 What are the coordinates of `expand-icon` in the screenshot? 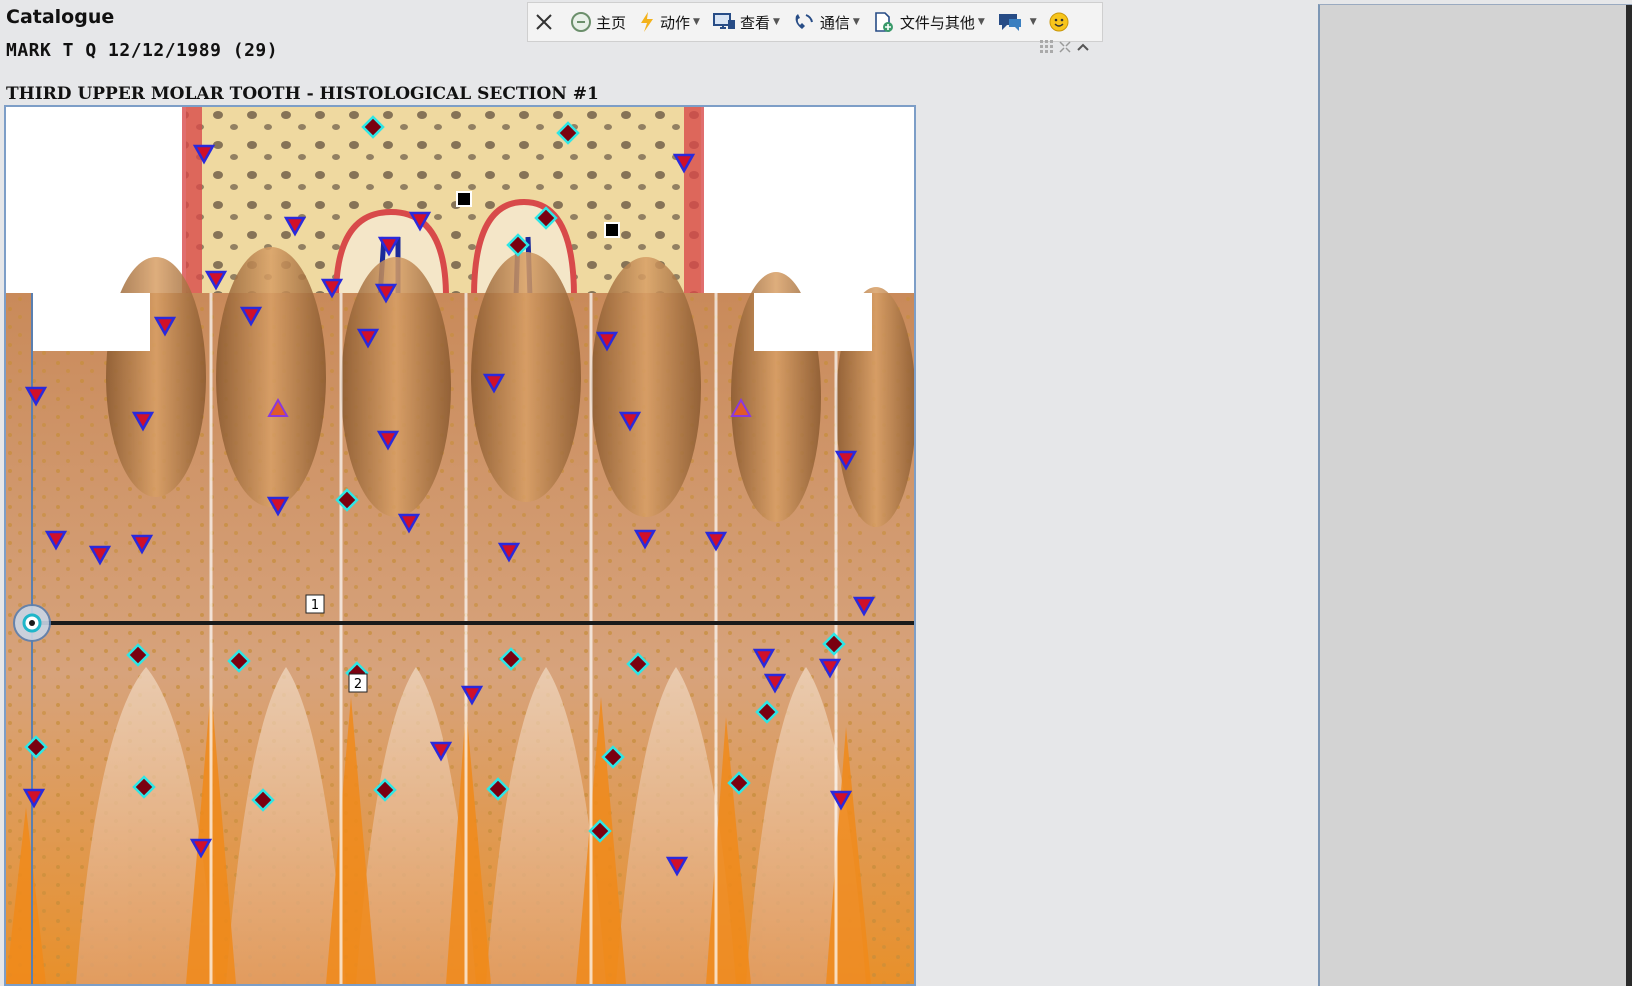 It's located at (1065, 47).